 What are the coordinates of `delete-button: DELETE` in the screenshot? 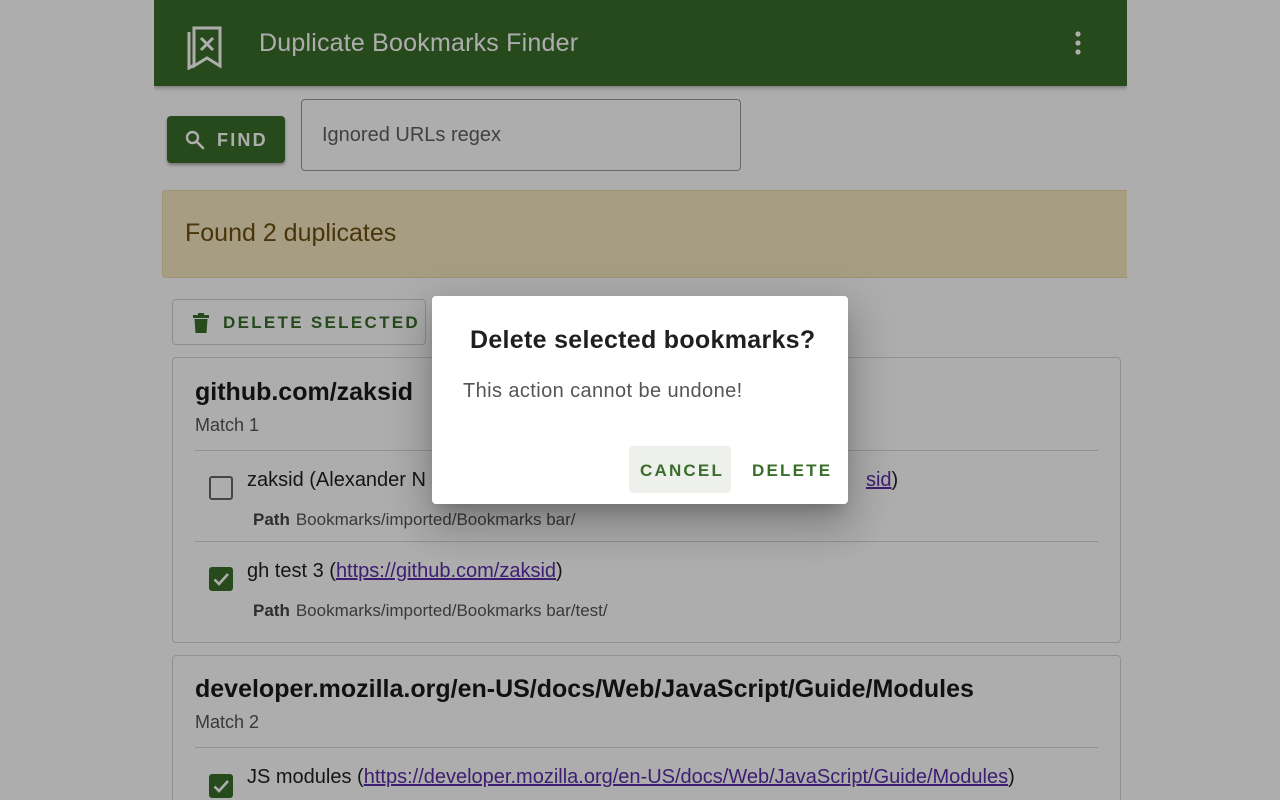 It's located at (789, 469).